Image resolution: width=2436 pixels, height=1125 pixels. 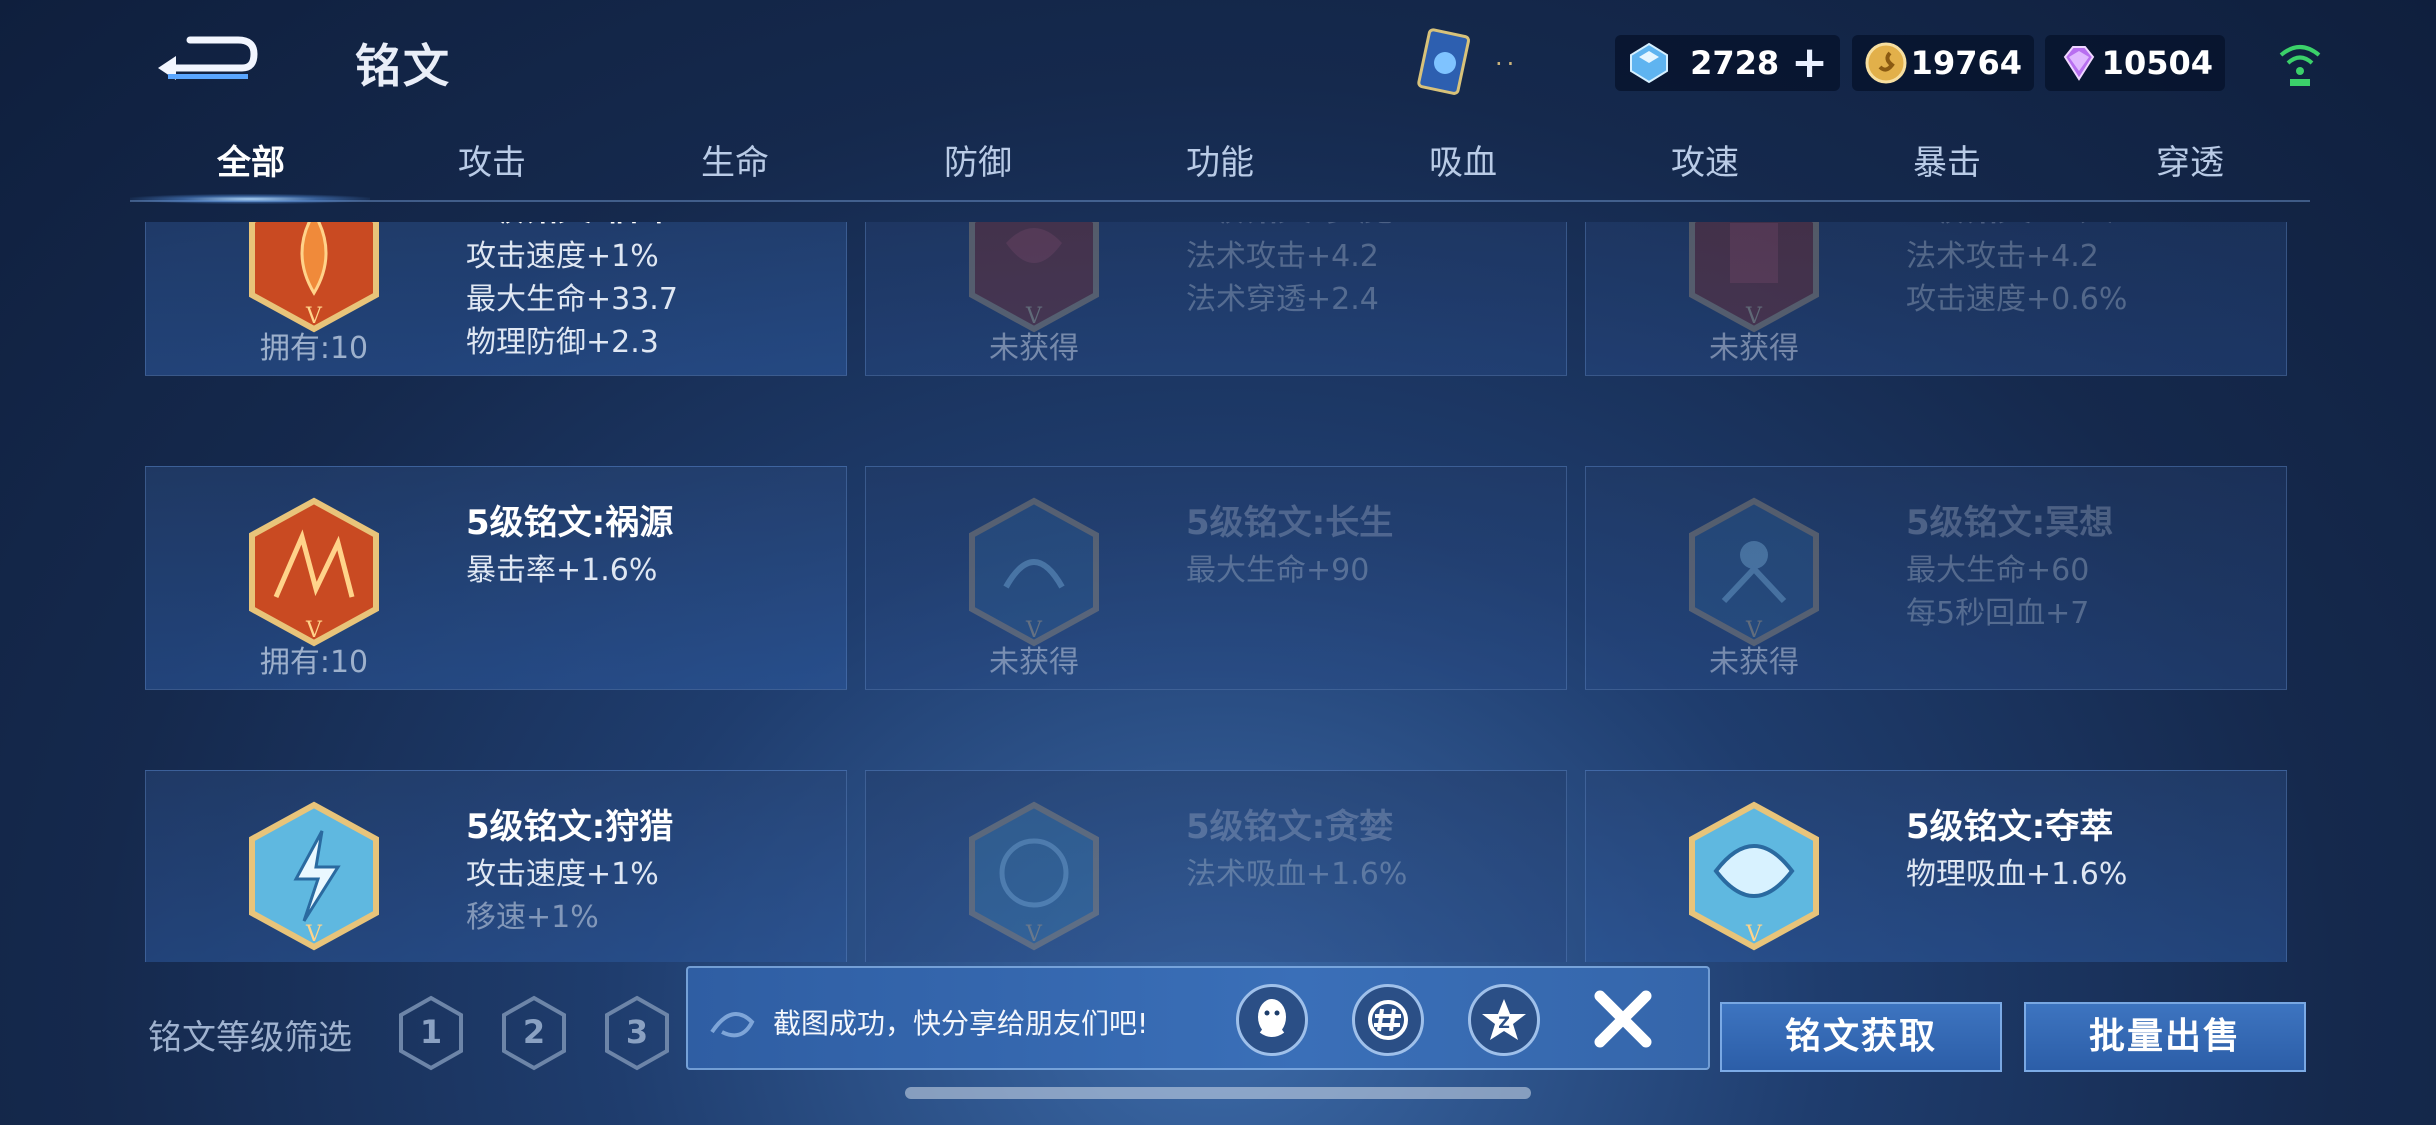 What do you see at coordinates (1886, 63) in the screenshot?
I see `gold-coin-icon` at bounding box center [1886, 63].